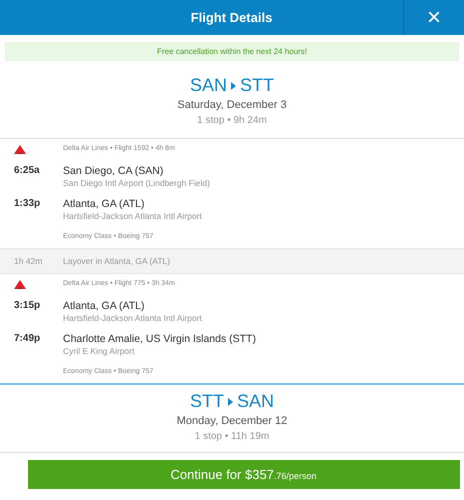 The height and width of the screenshot is (500, 464). I want to click on window-title: Flight Details, so click(232, 17).